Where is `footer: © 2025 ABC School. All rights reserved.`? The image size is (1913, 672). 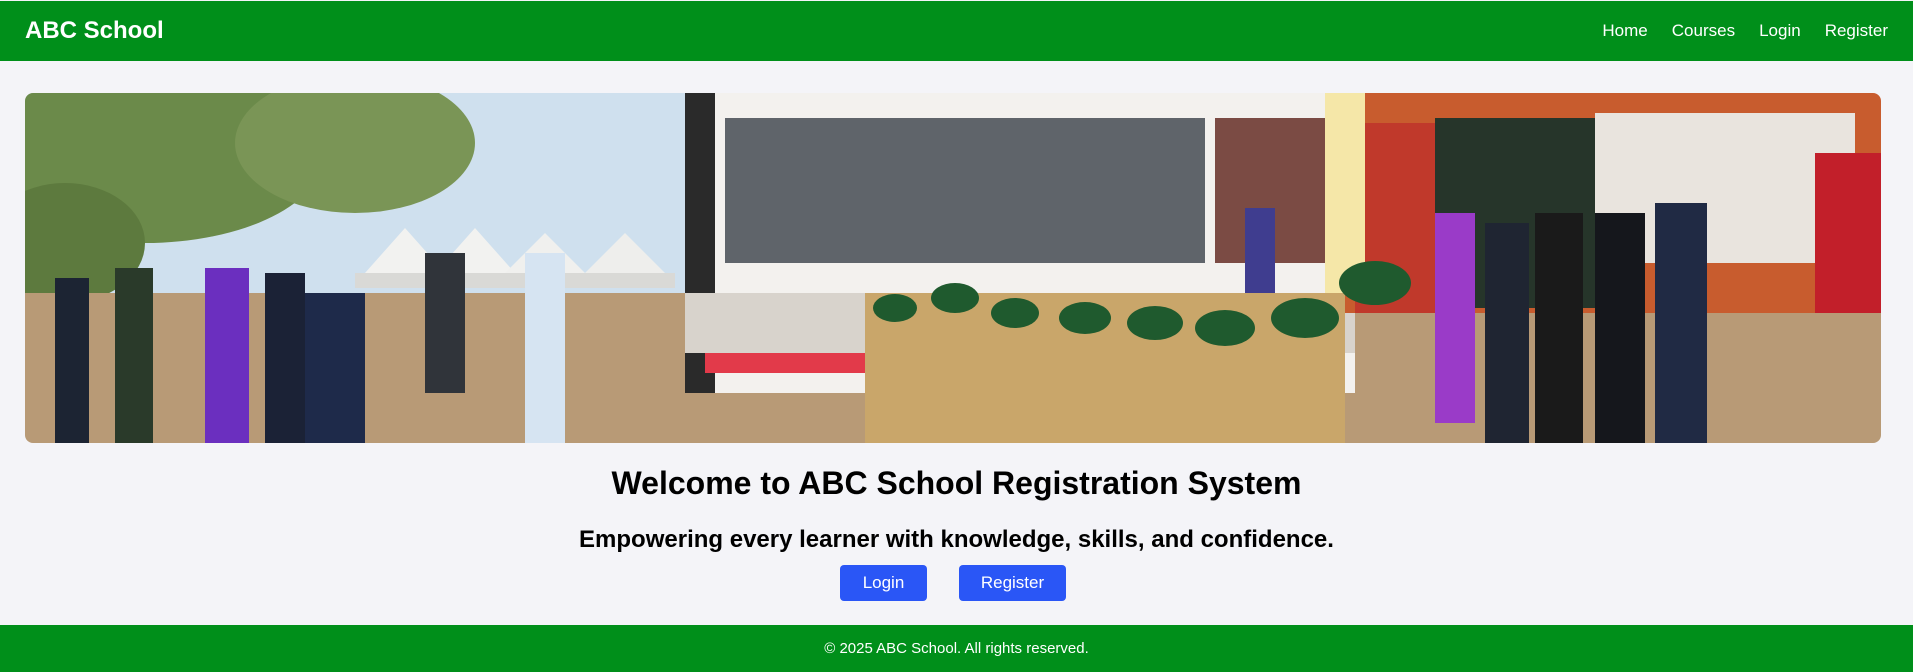 footer: © 2025 ABC School. All rights reserved. is located at coordinates (956, 648).